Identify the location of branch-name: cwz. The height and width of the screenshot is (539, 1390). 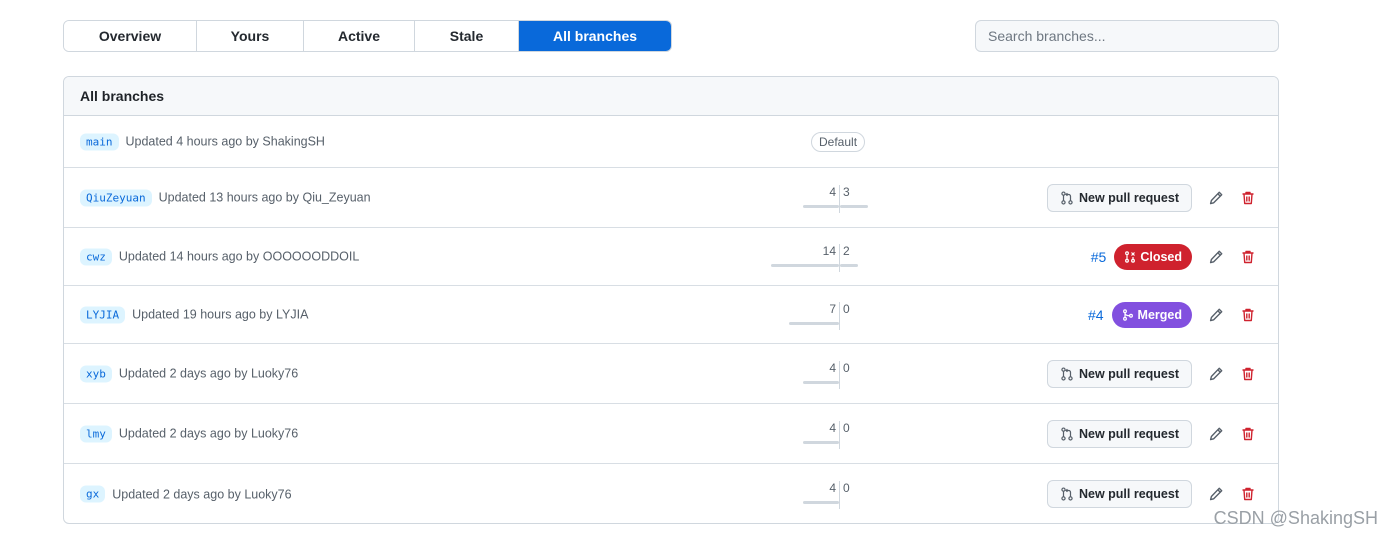
(96, 256).